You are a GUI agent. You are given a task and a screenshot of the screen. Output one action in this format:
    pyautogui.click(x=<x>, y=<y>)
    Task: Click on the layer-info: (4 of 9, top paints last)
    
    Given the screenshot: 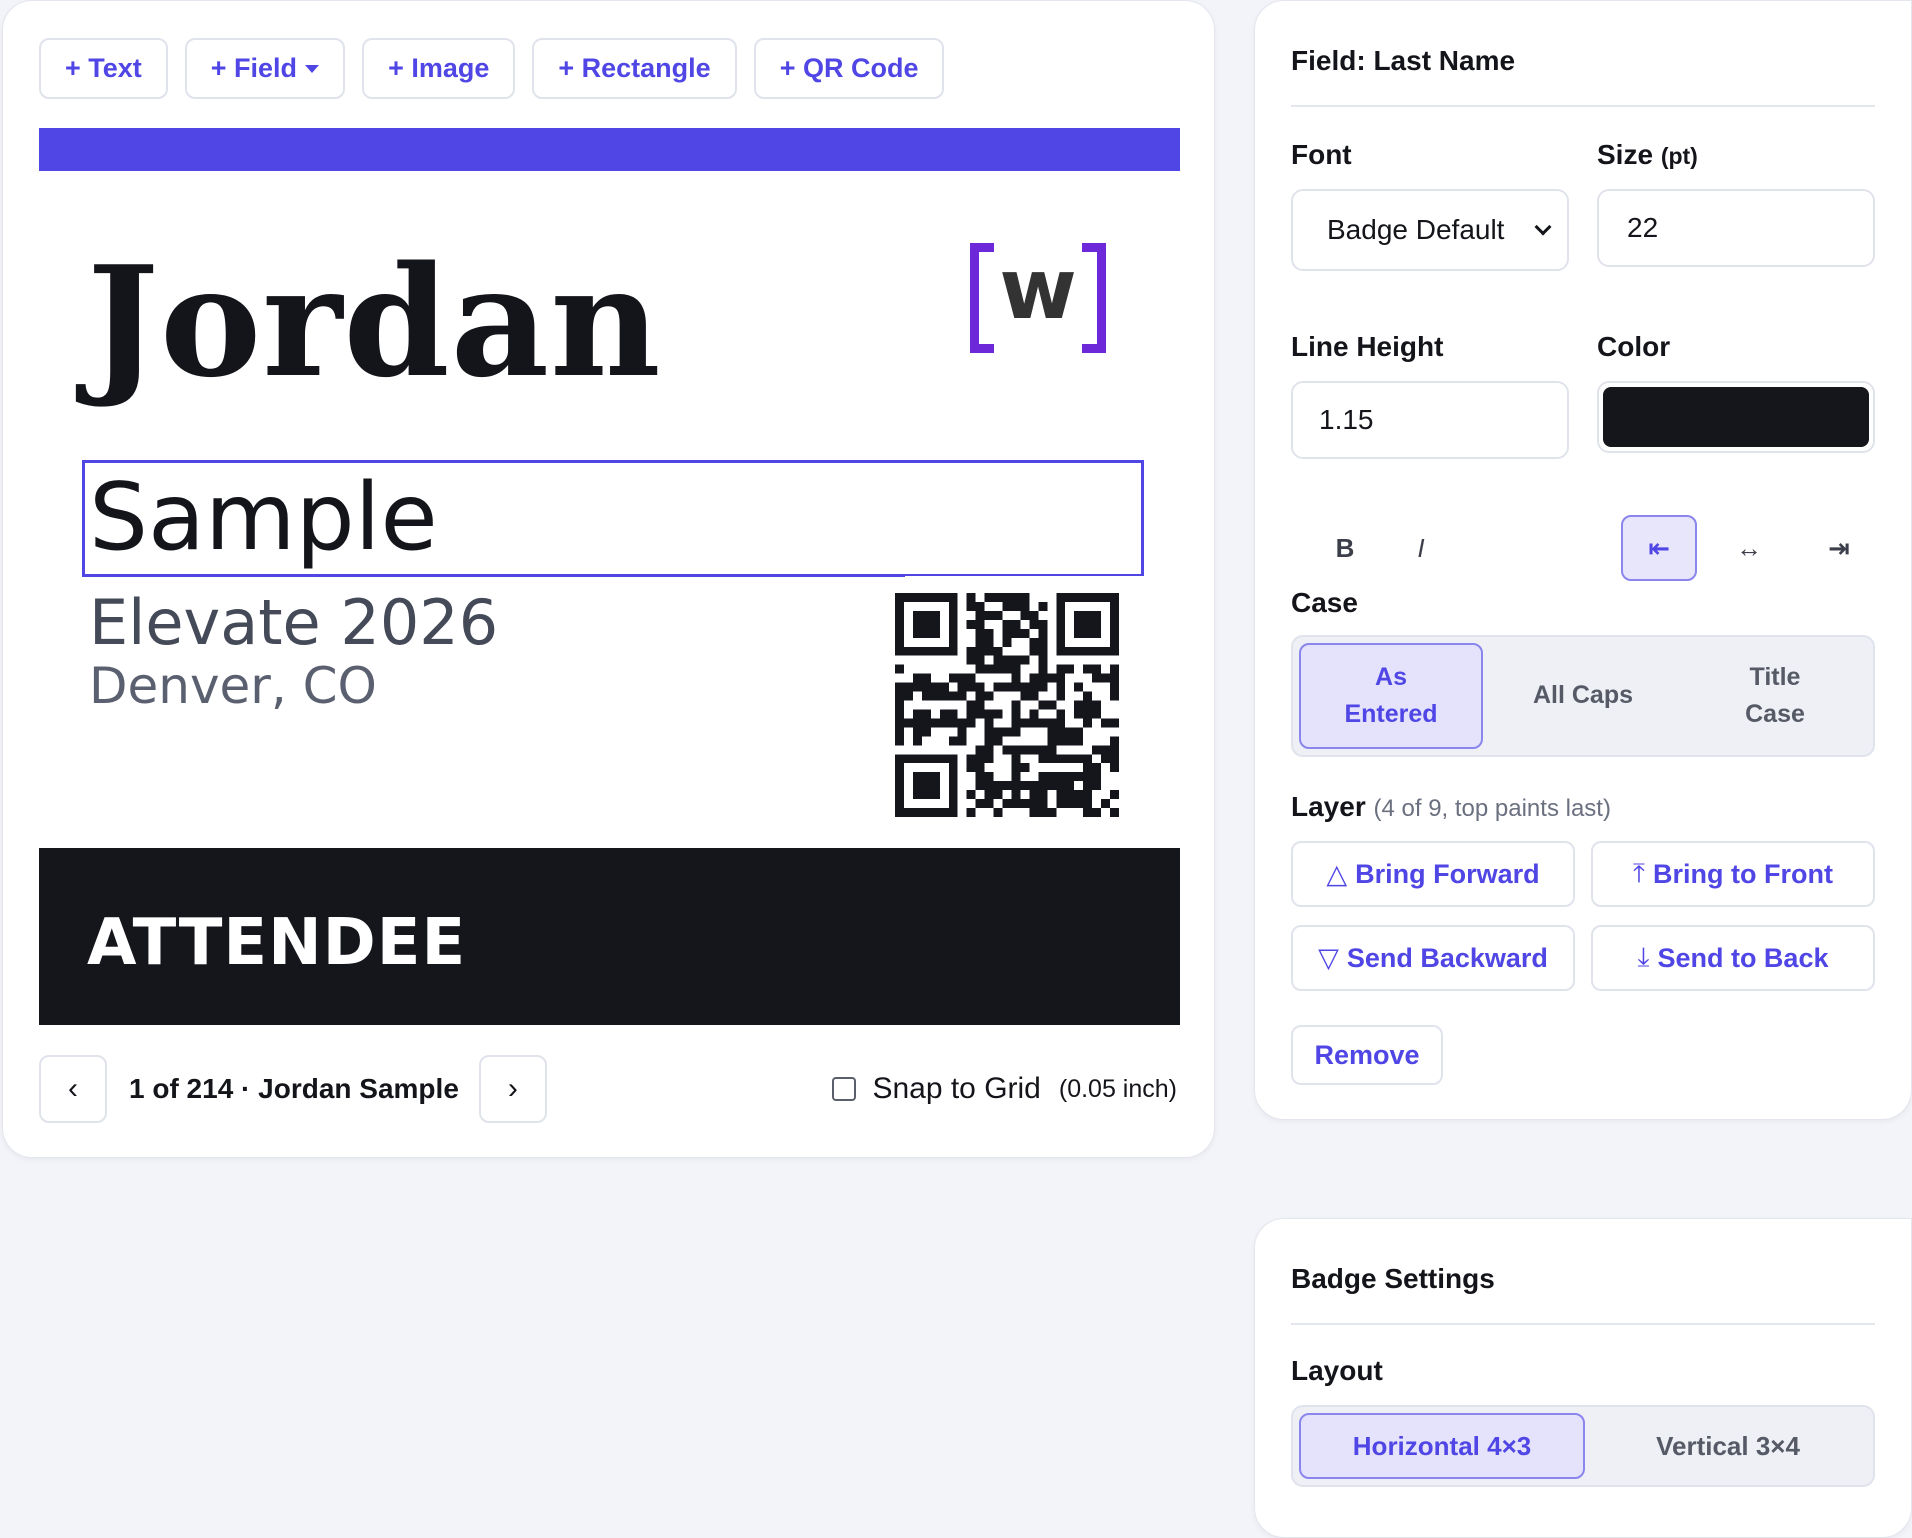 What is the action you would take?
    pyautogui.click(x=1492, y=808)
    